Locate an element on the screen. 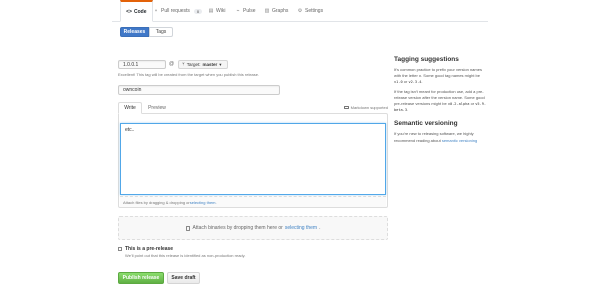 This screenshot has width=600, height=303. pulse-icon: ⌁ is located at coordinates (238, 11).